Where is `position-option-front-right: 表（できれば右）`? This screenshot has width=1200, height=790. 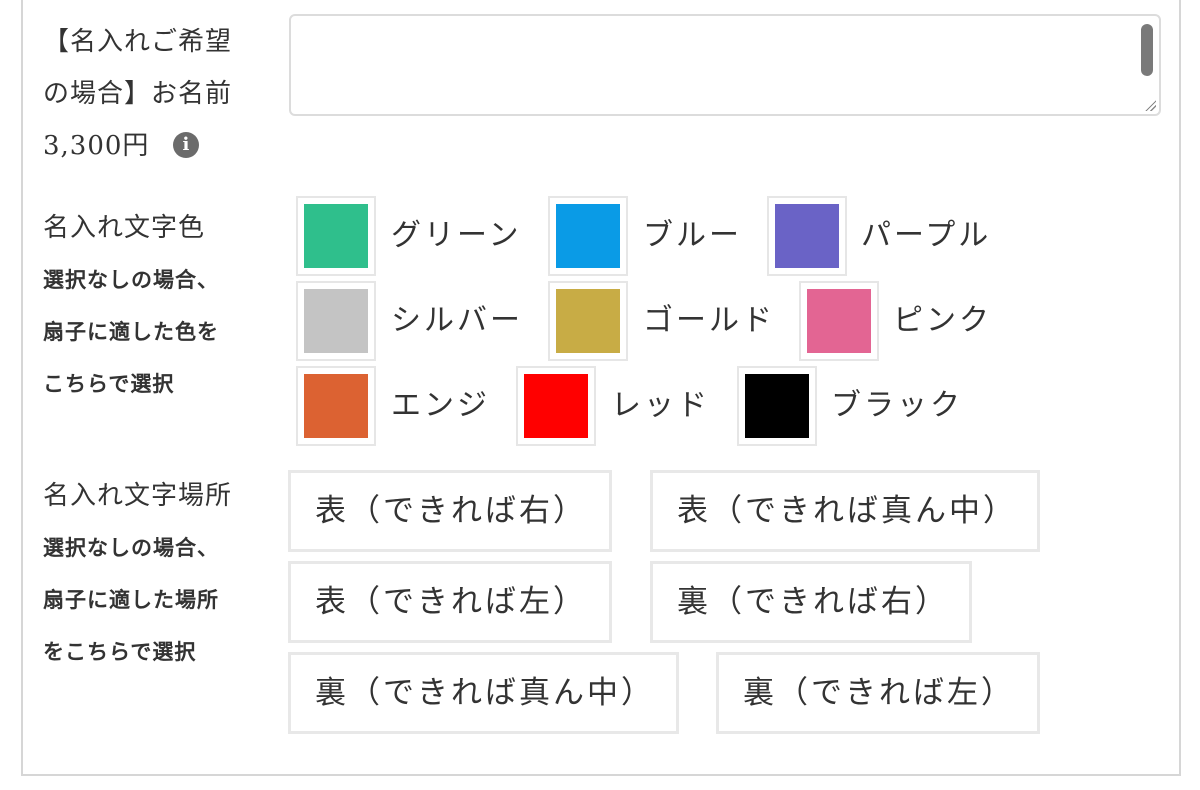
position-option-front-right: 表（できれば右） is located at coordinates (450, 511).